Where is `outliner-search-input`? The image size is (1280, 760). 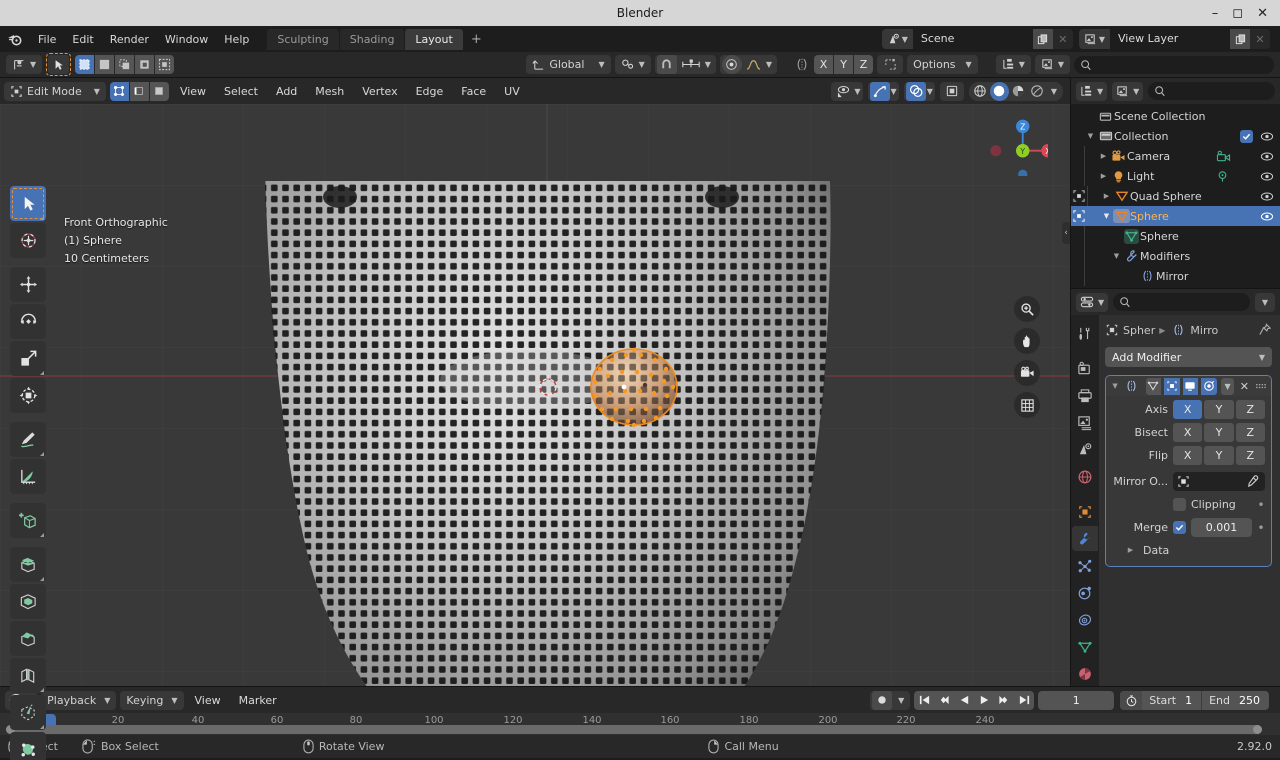 outliner-search-input is located at coordinates (1174, 64).